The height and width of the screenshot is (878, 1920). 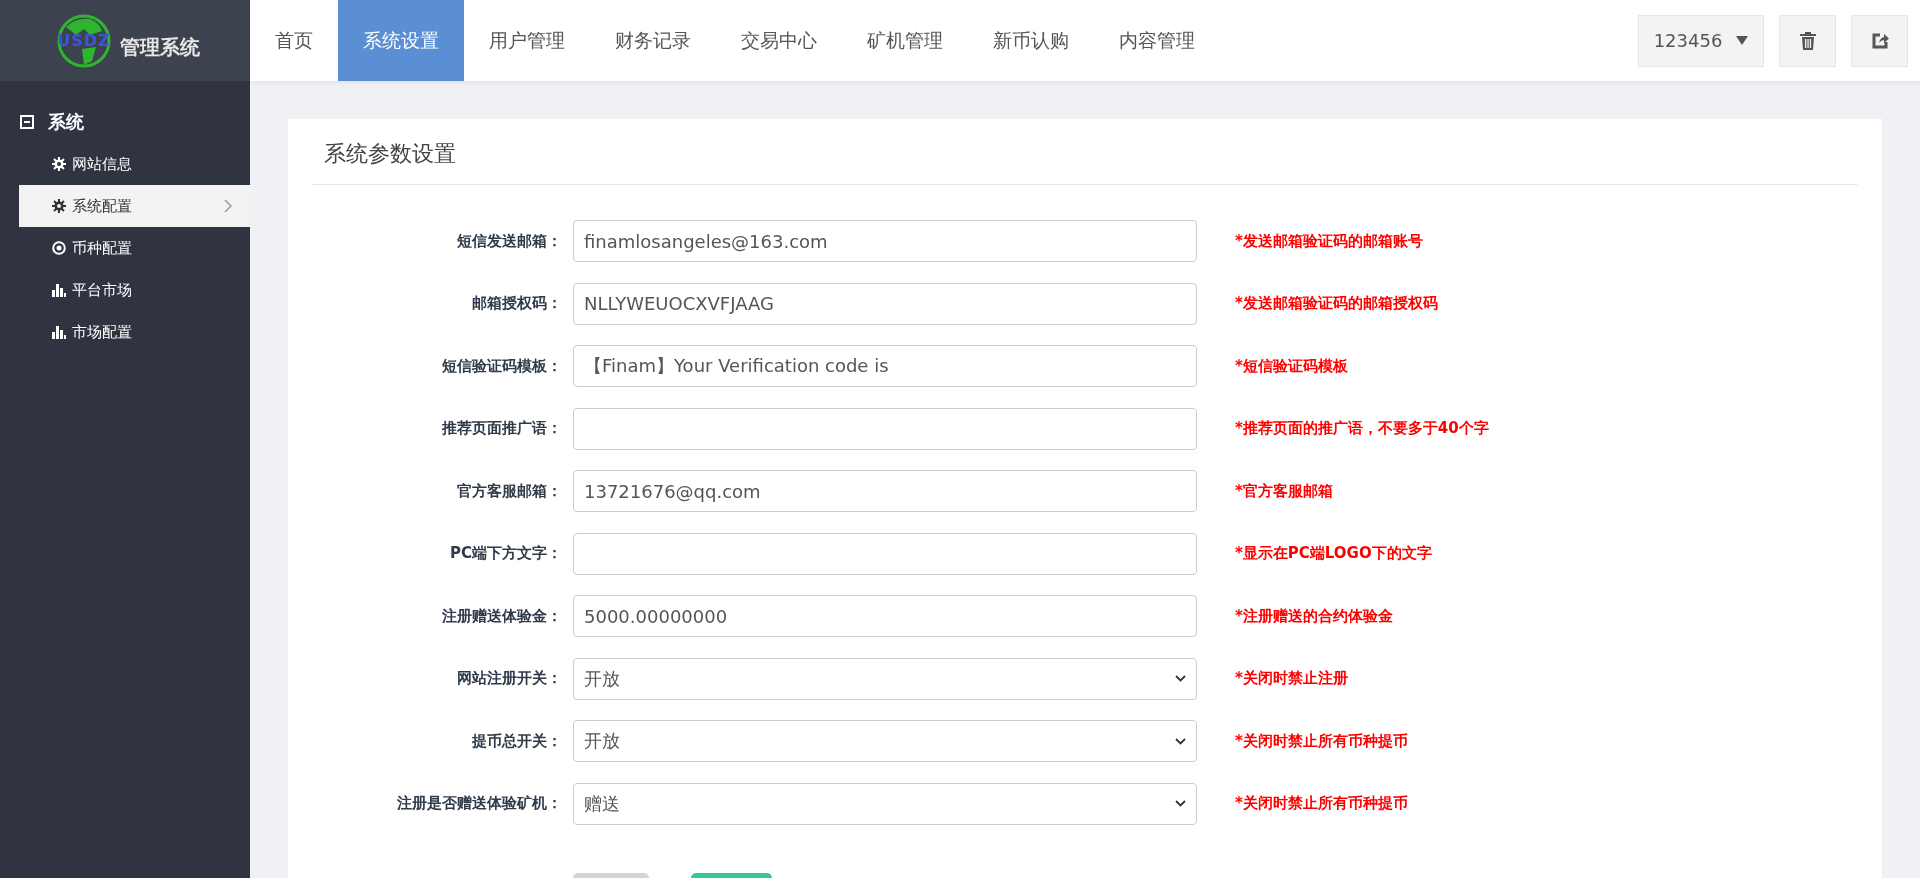 What do you see at coordinates (517, 303) in the screenshot?
I see `field-label: 邮箱授权码：` at bounding box center [517, 303].